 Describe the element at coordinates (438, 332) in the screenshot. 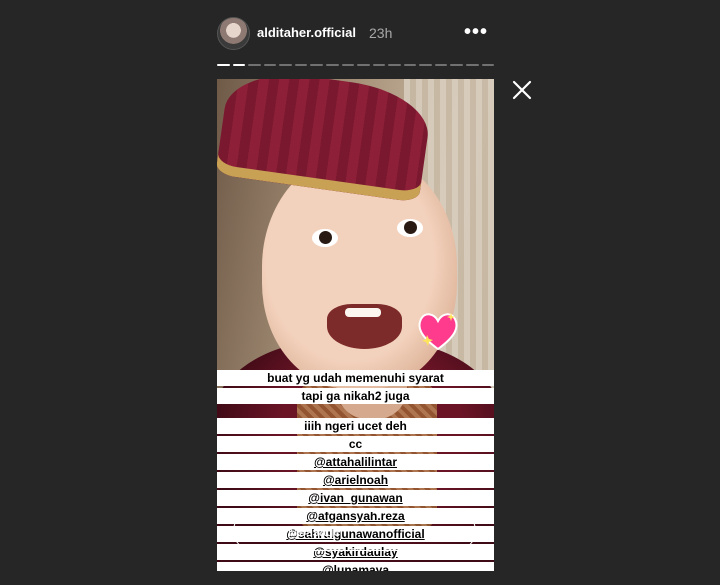

I see `heart-sticker-icon` at that location.